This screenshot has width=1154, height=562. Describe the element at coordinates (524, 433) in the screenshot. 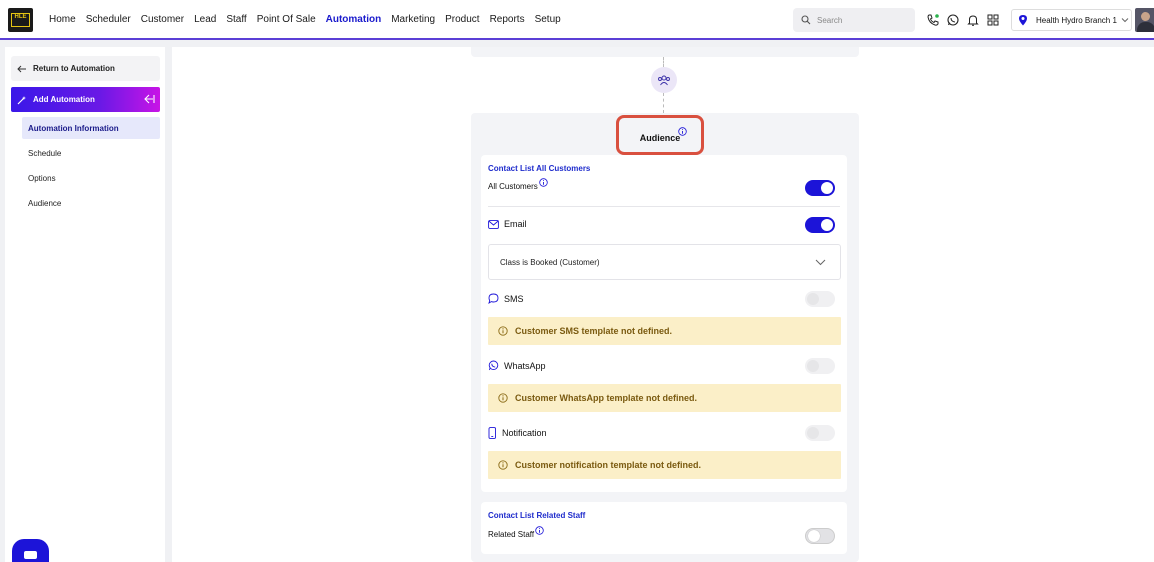

I see `notification-text: Notification` at that location.